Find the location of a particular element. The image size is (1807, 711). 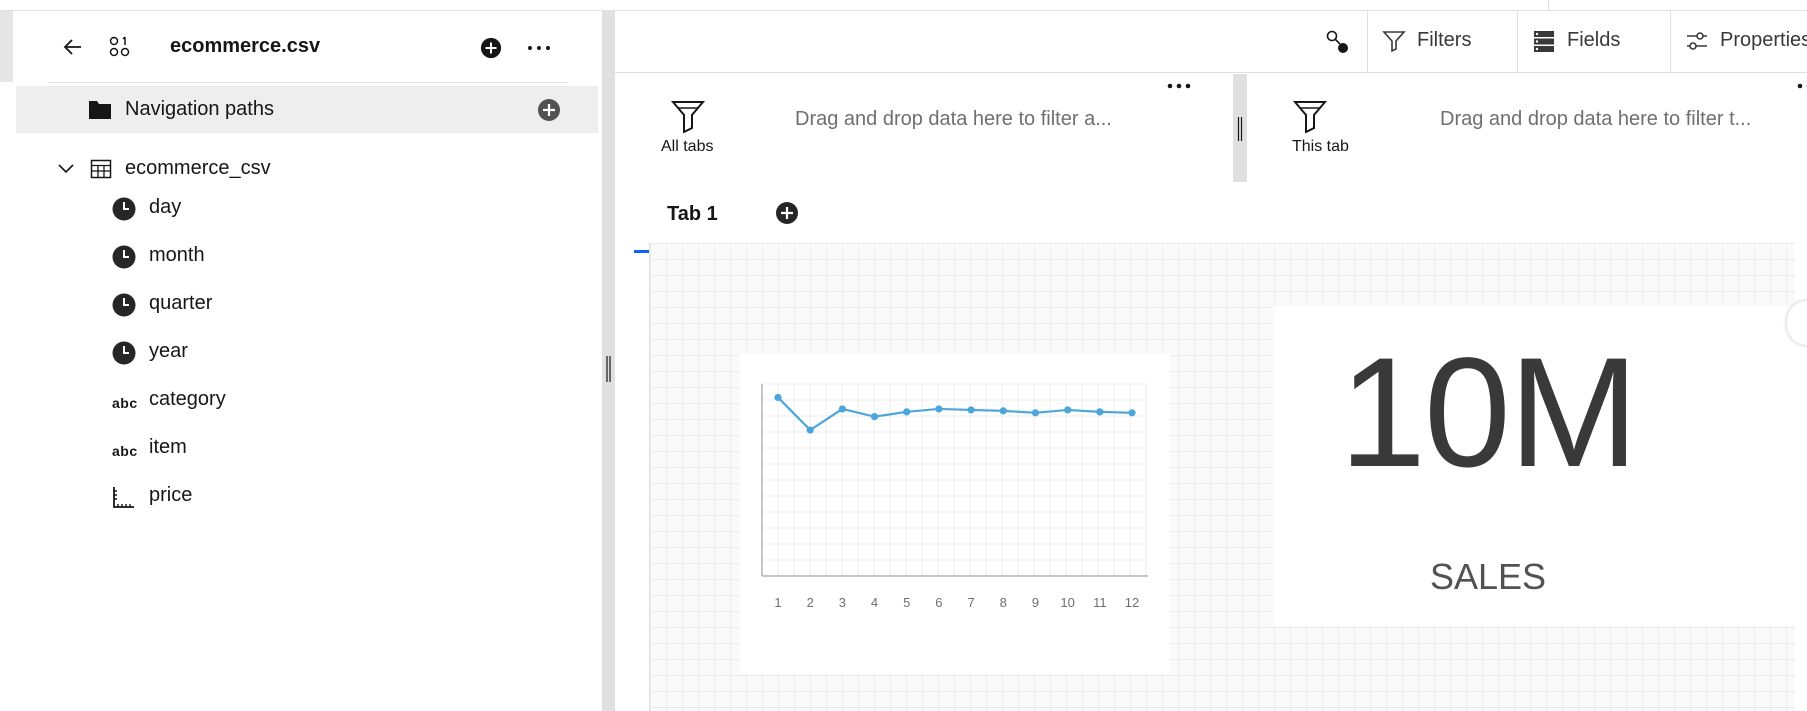

field-year: year is located at coordinates (335, 353).